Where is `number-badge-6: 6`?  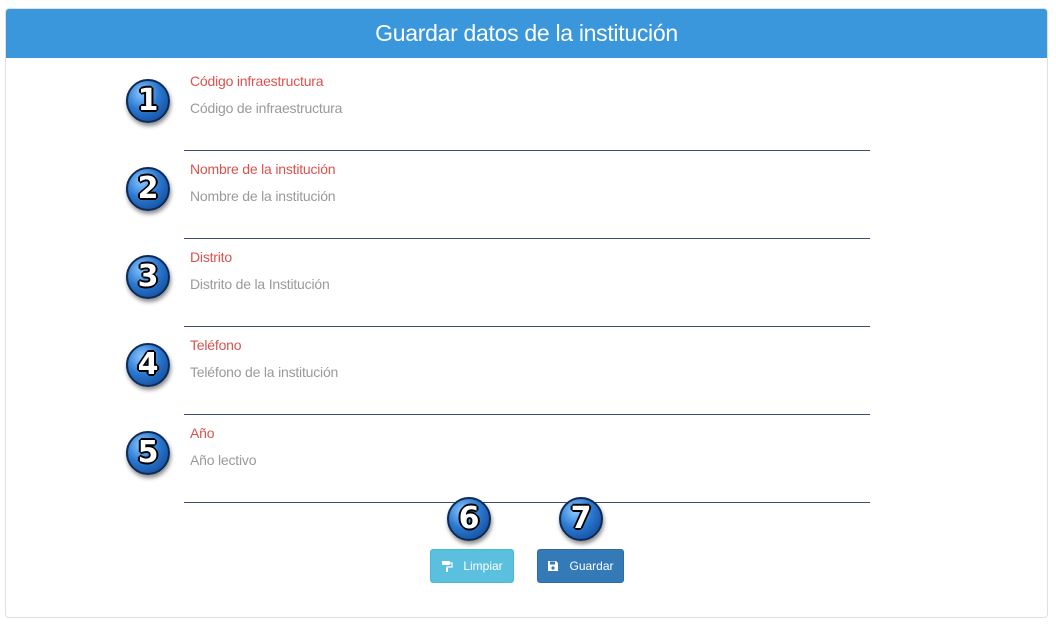 number-badge-6: 6 is located at coordinates (469, 519).